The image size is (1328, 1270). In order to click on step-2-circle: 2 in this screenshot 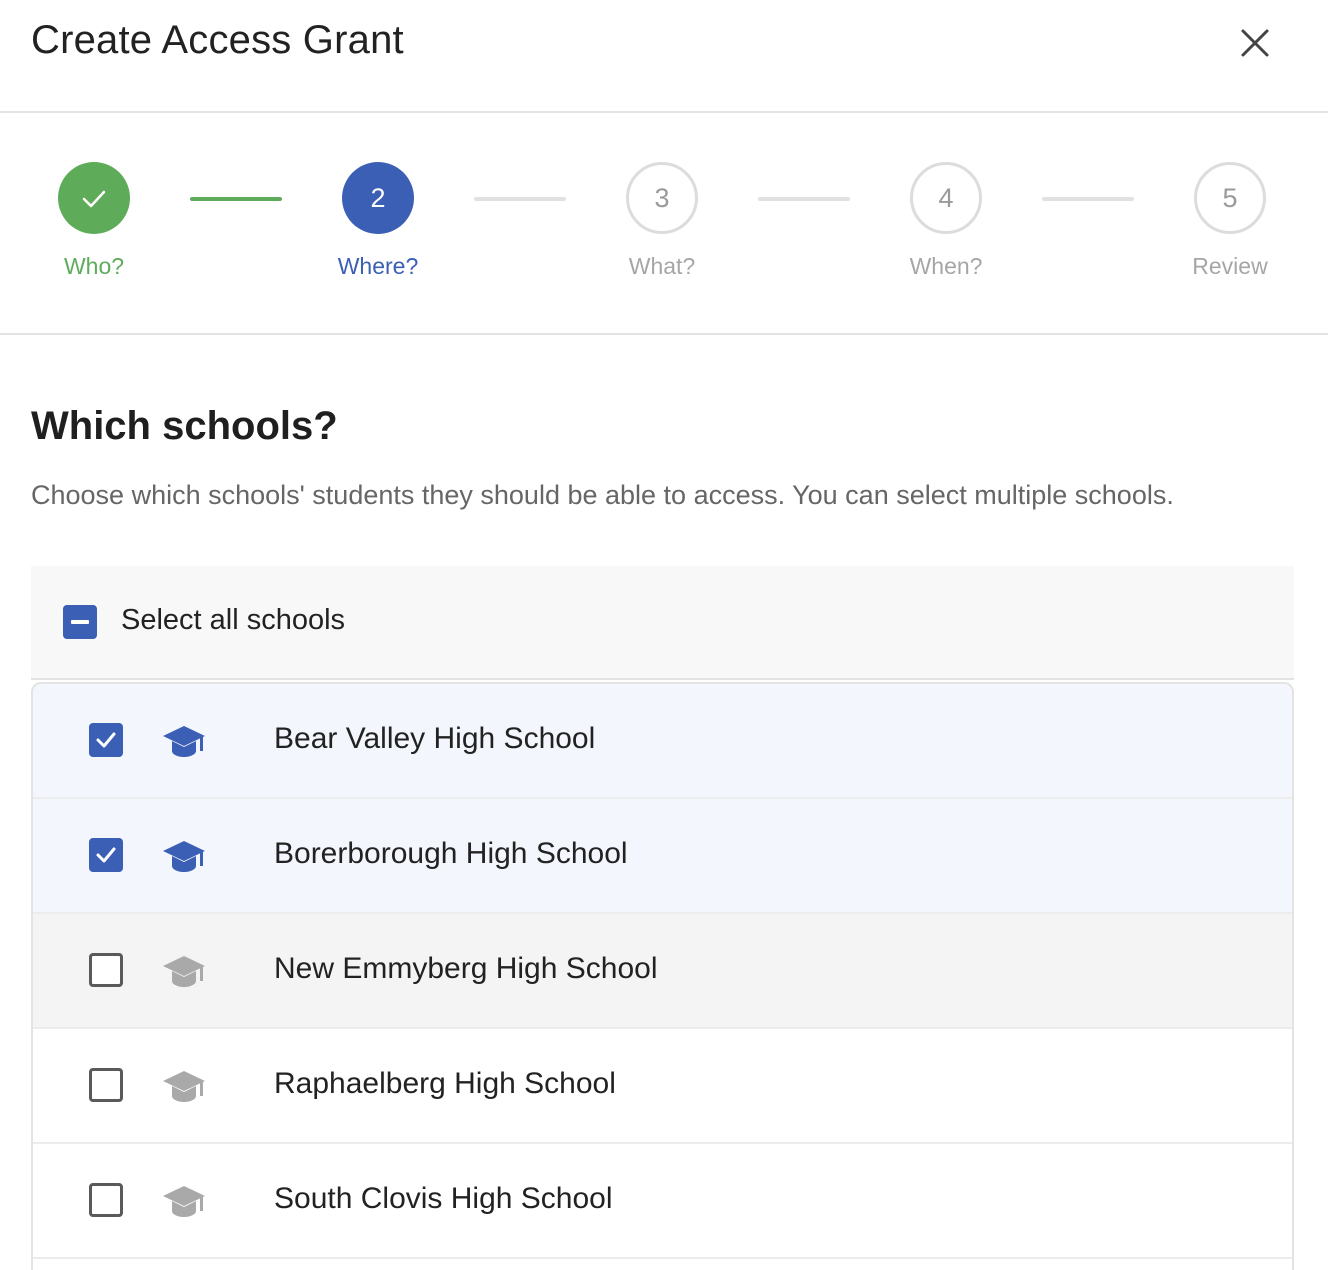, I will do `click(378, 198)`.